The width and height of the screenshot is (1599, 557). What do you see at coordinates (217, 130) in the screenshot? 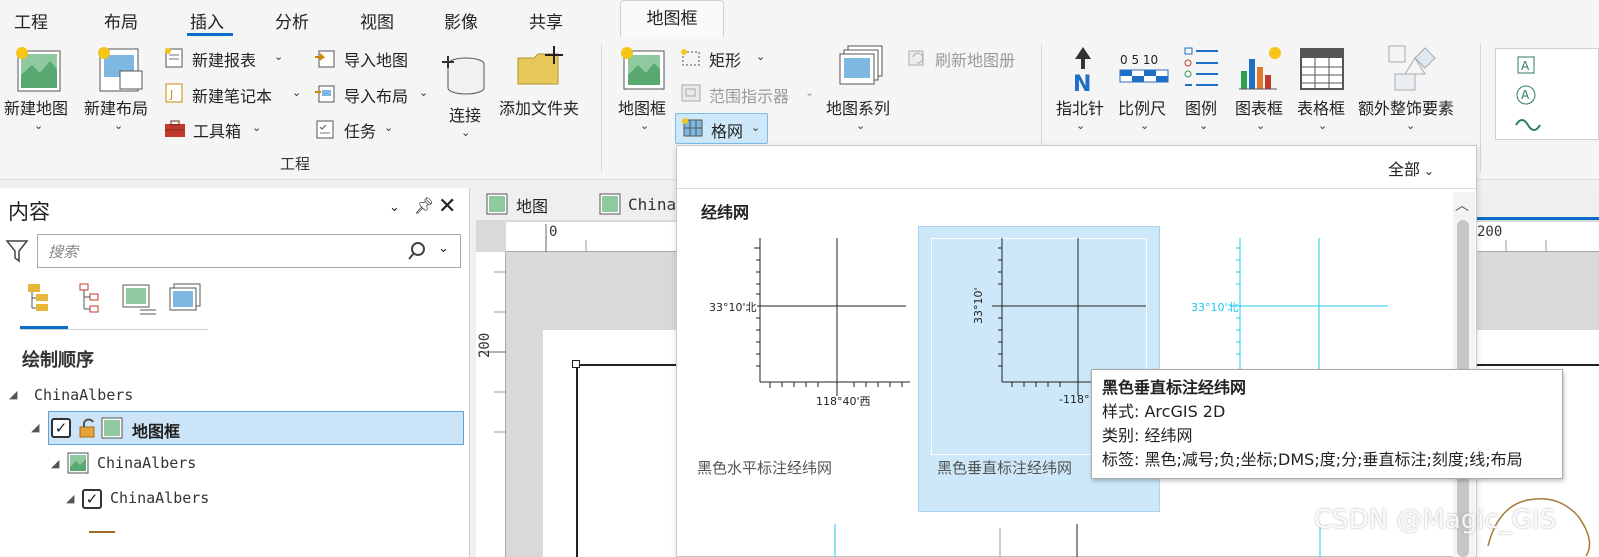
I see `toolbox-button: 工具箱` at bounding box center [217, 130].